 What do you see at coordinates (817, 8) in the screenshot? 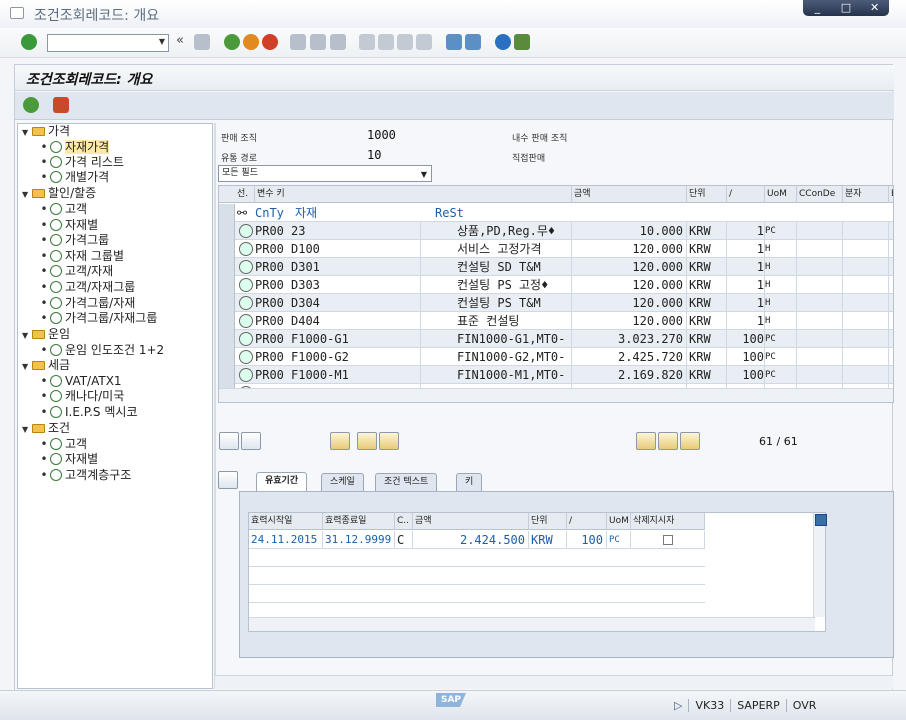
I see `minimize-button: _` at bounding box center [817, 8].